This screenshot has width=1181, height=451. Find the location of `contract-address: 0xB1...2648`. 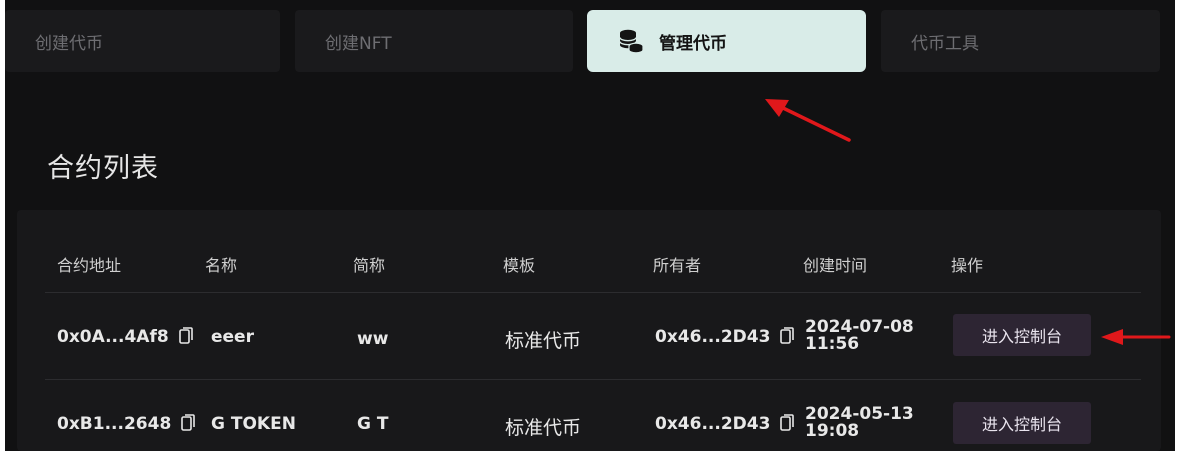

contract-address: 0xB1...2648 is located at coordinates (126, 425).